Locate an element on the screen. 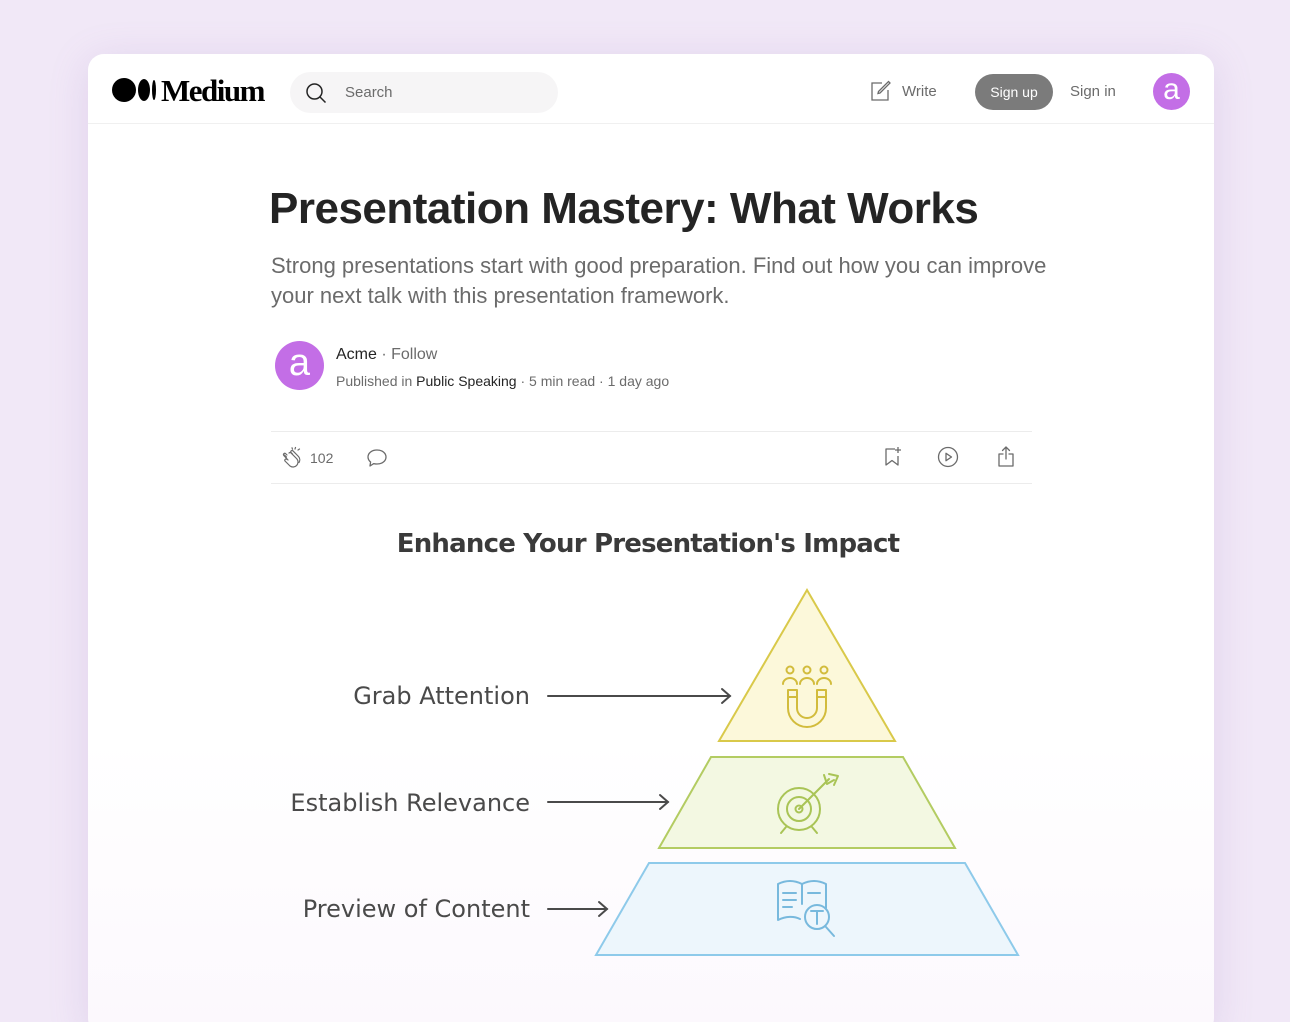 Image resolution: width=1290 pixels, height=1022 pixels. level-label-preview-of-content: Preview of Content is located at coordinates (416, 909).